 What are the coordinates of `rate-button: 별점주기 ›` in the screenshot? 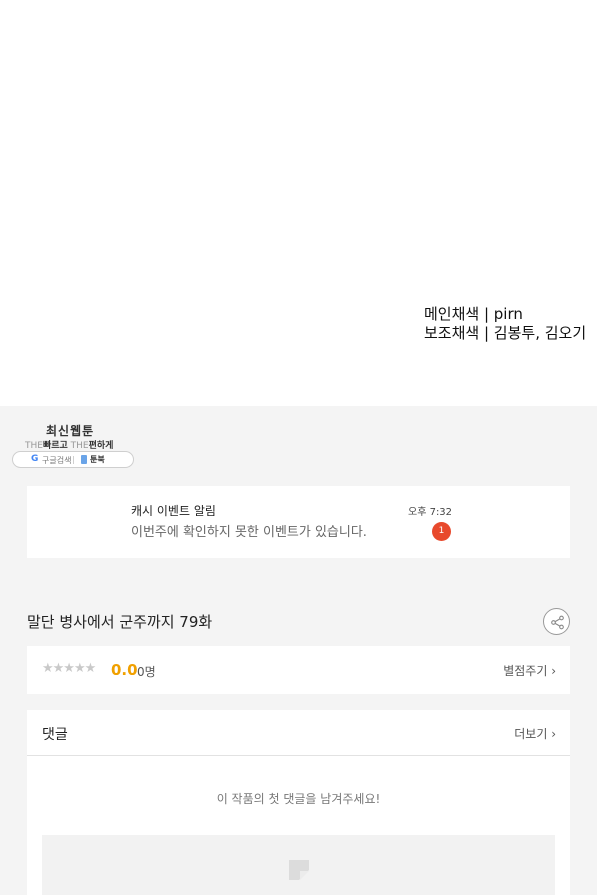 It's located at (529, 670).